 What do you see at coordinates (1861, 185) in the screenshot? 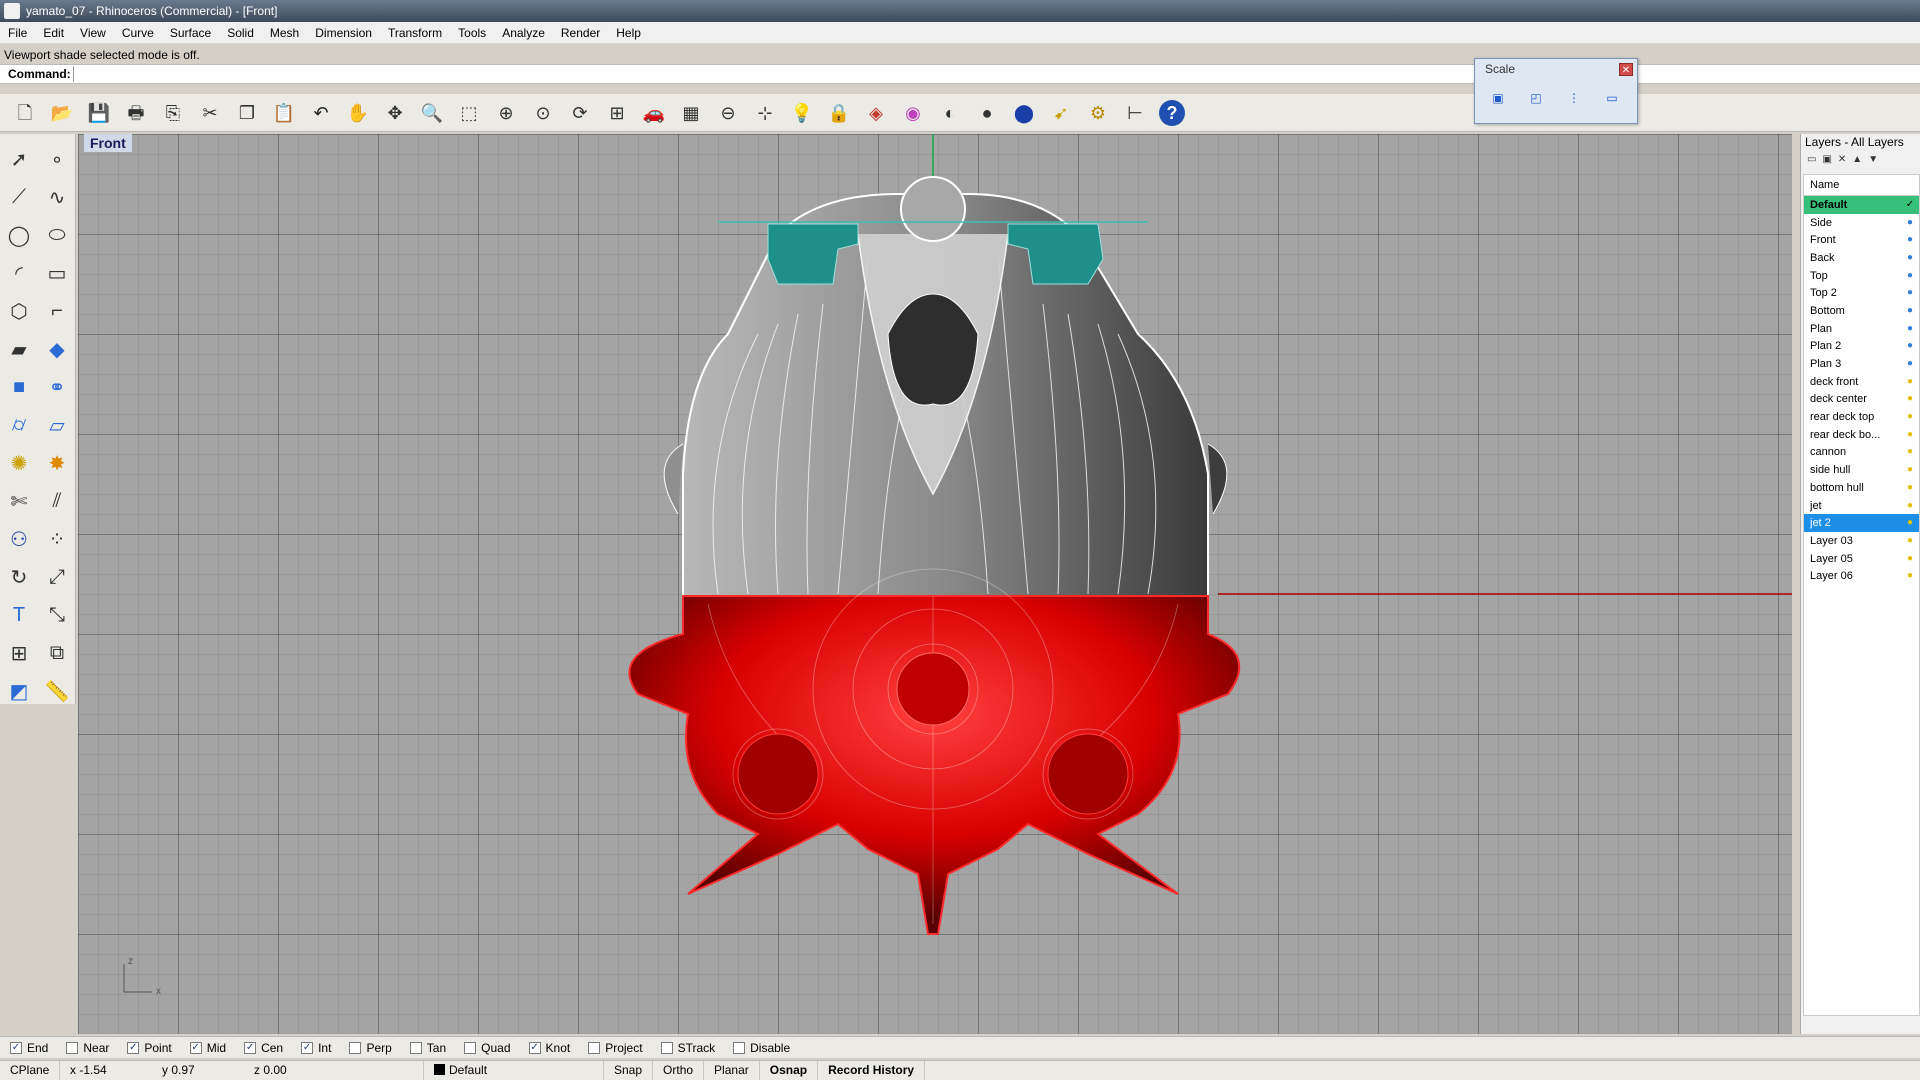
I see `layers-column-name: Name` at bounding box center [1861, 185].